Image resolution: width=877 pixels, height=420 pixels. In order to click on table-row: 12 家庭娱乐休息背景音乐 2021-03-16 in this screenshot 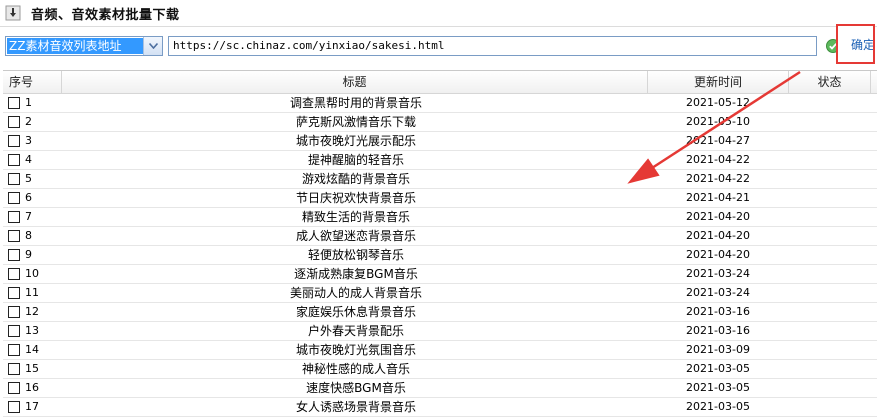, I will do `click(440, 312)`.